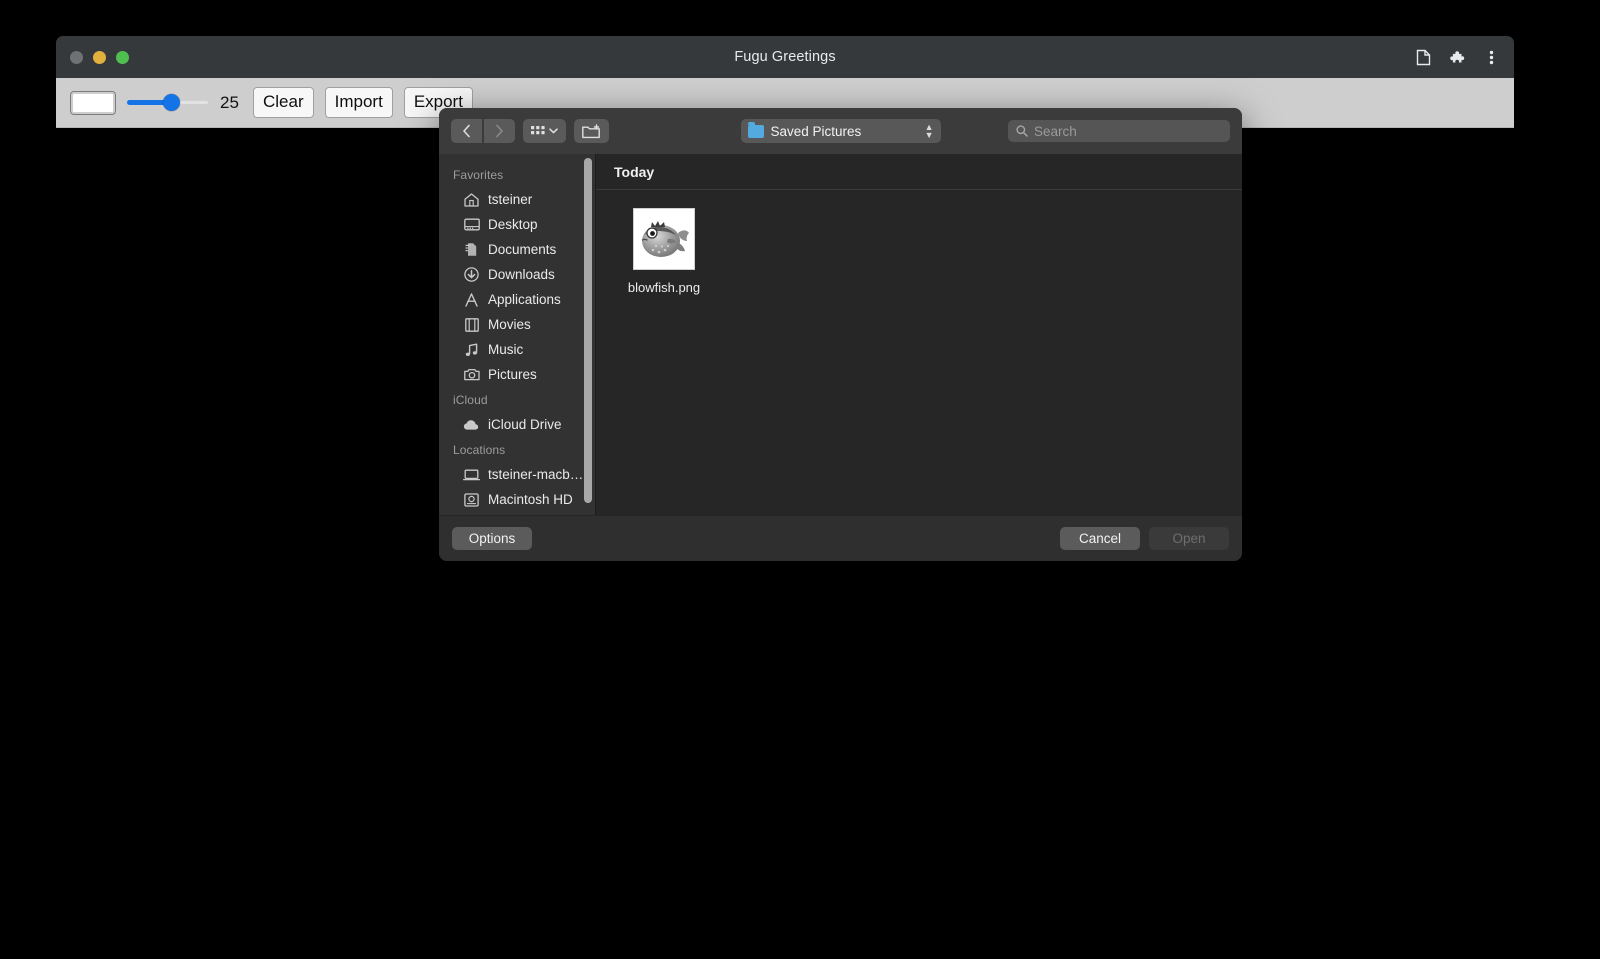 The image size is (1600, 959). I want to click on desktop-icon, so click(471, 224).